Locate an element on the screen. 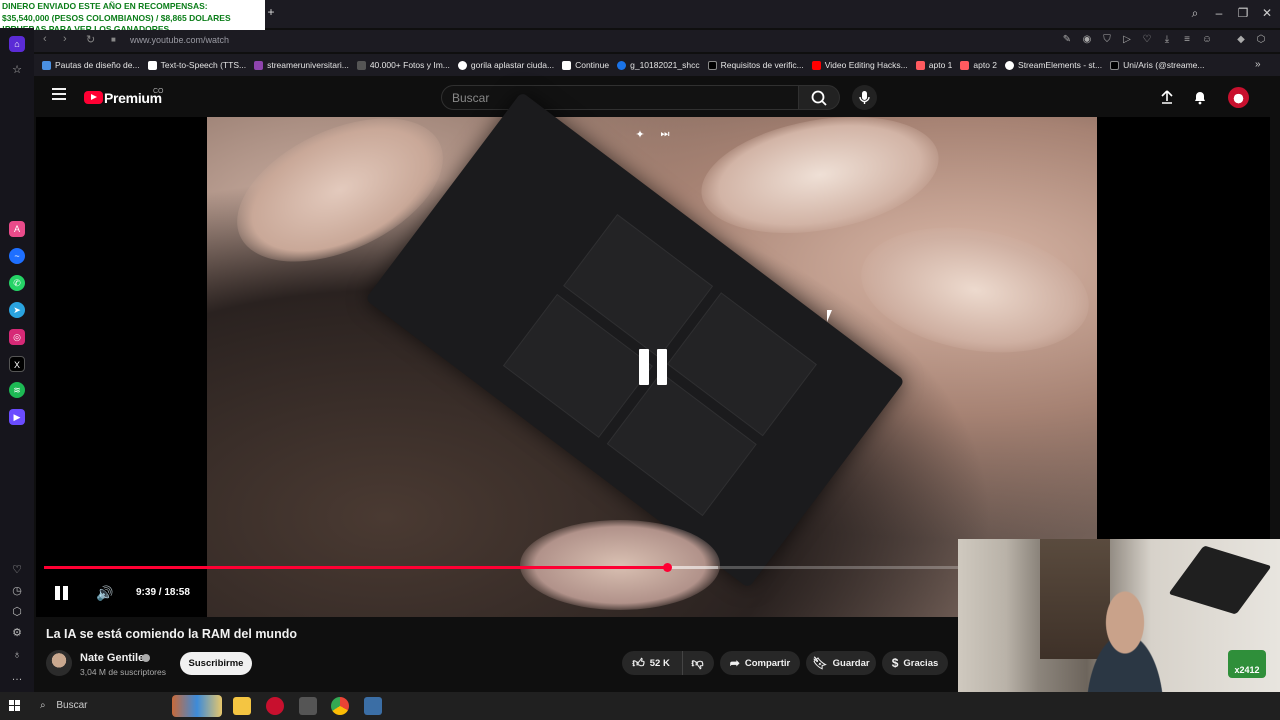  share-button: ➦ Compartir is located at coordinates (760, 663).